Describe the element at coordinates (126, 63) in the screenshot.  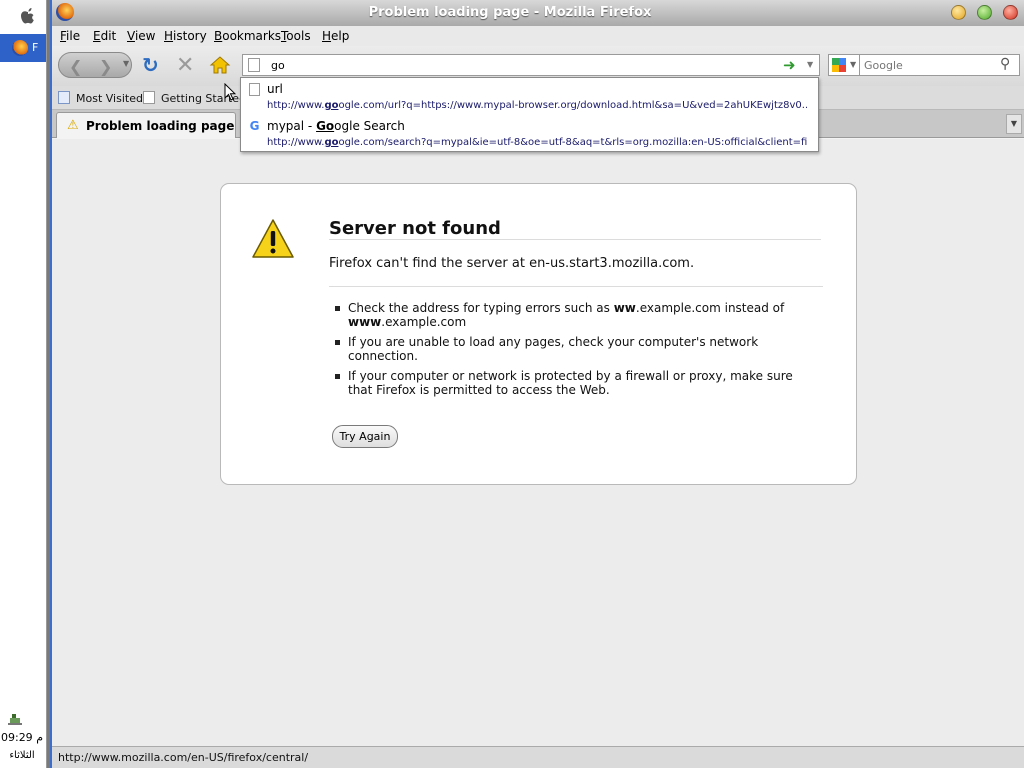
I see `history-dropdown-icon: ▼` at that location.